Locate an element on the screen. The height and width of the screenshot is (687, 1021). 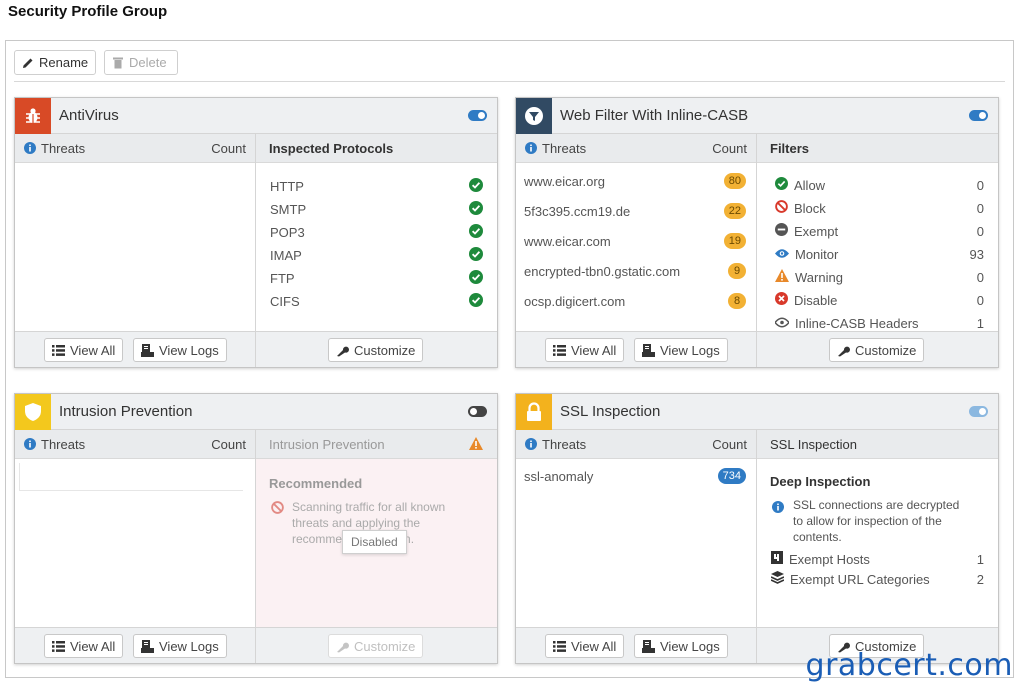
ssl-left-footer: View All View Logs is located at coordinates (636, 645).